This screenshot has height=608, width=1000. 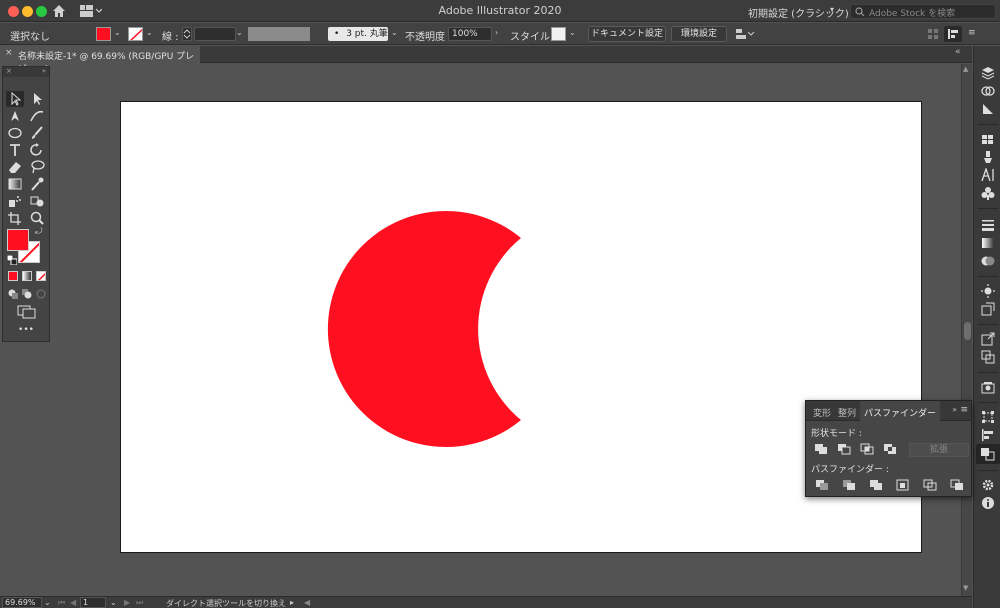 I want to click on document-setup-button: ドキュメント設定, so click(x=627, y=34).